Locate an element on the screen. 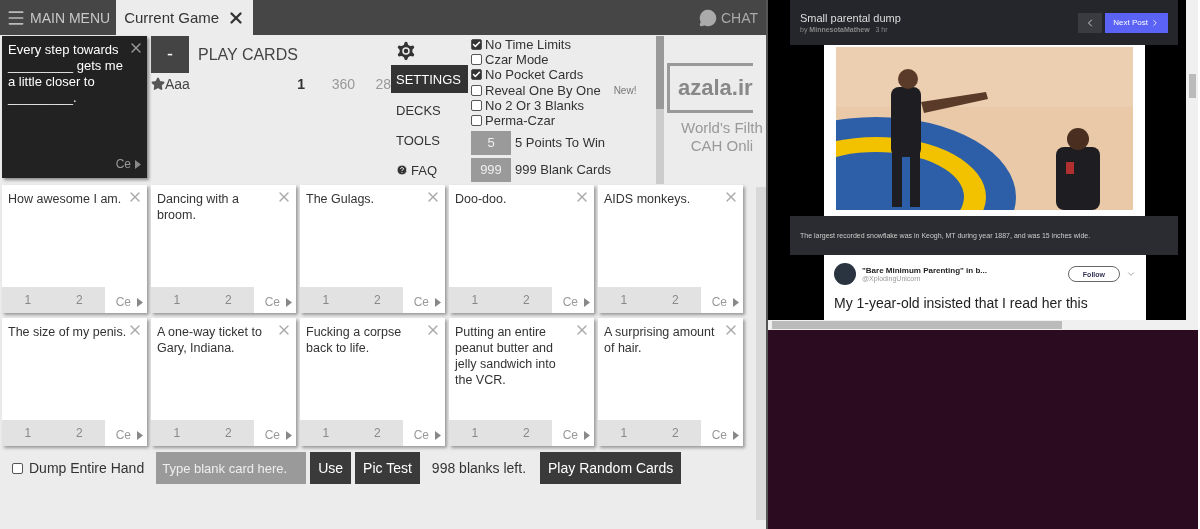 This screenshot has height=529, width=1200. card-text: How awesome I am. is located at coordinates (65, 199).